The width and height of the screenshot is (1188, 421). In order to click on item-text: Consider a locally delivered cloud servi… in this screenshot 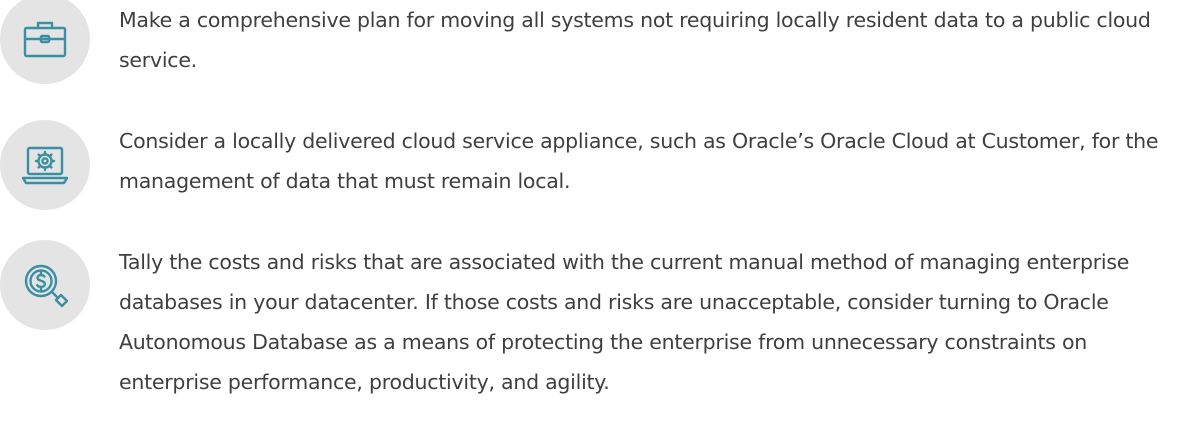, I will do `click(639, 161)`.